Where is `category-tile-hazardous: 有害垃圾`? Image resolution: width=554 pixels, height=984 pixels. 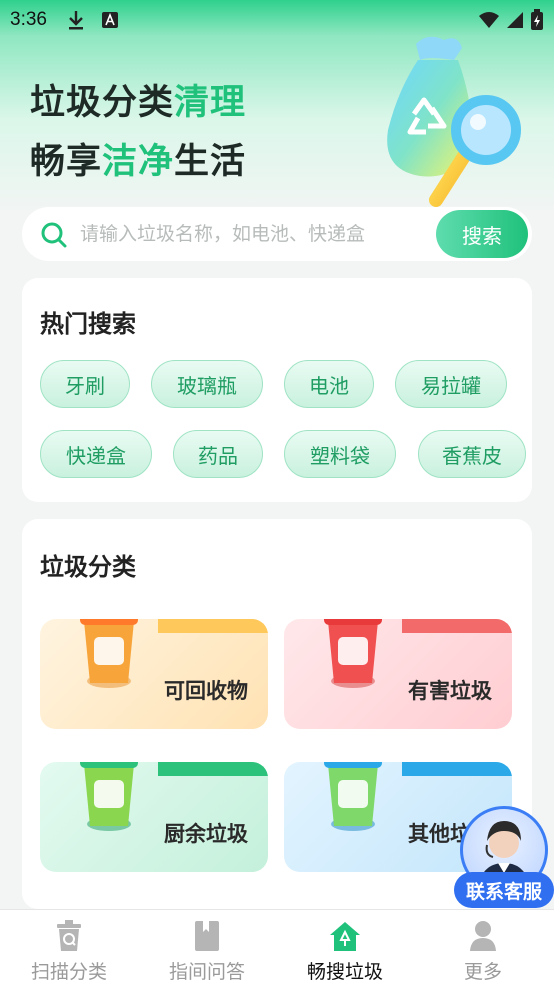
category-tile-hazardous: 有害垃圾 is located at coordinates (398, 674).